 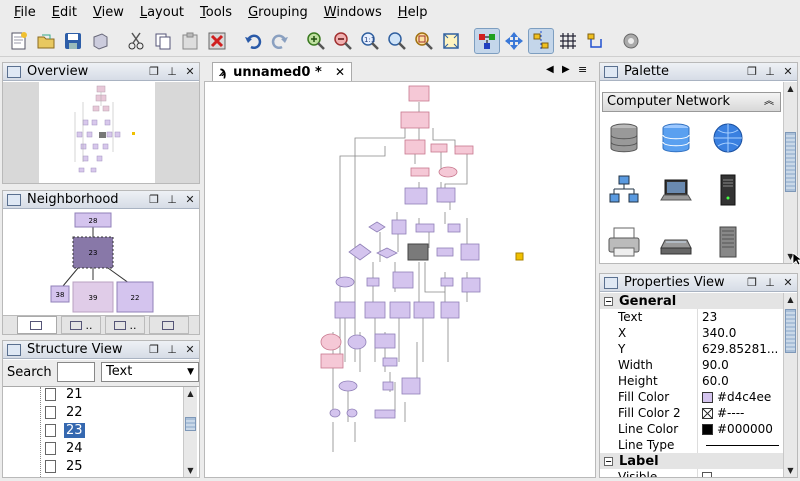 What do you see at coordinates (631, 41) in the screenshot?
I see `layout-settings-icon` at bounding box center [631, 41].